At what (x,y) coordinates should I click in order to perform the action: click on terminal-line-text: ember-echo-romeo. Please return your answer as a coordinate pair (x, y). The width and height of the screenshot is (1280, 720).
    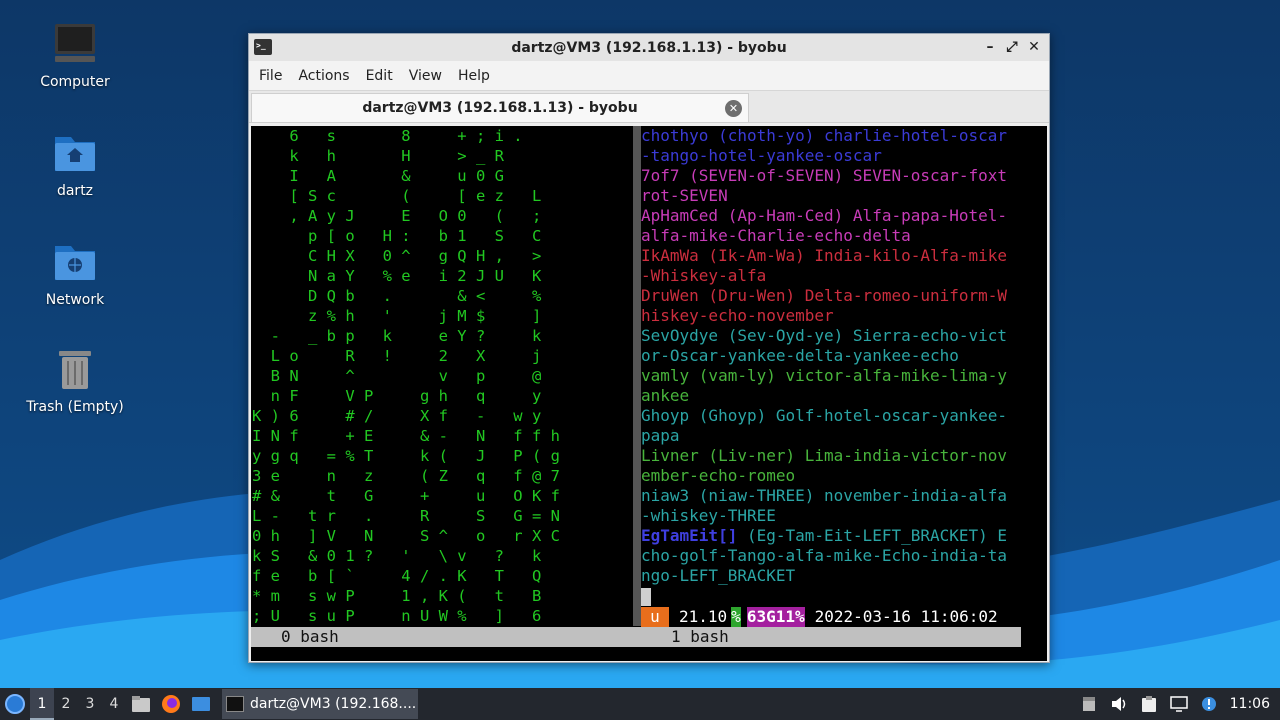
    Looking at the image, I should click on (718, 475).